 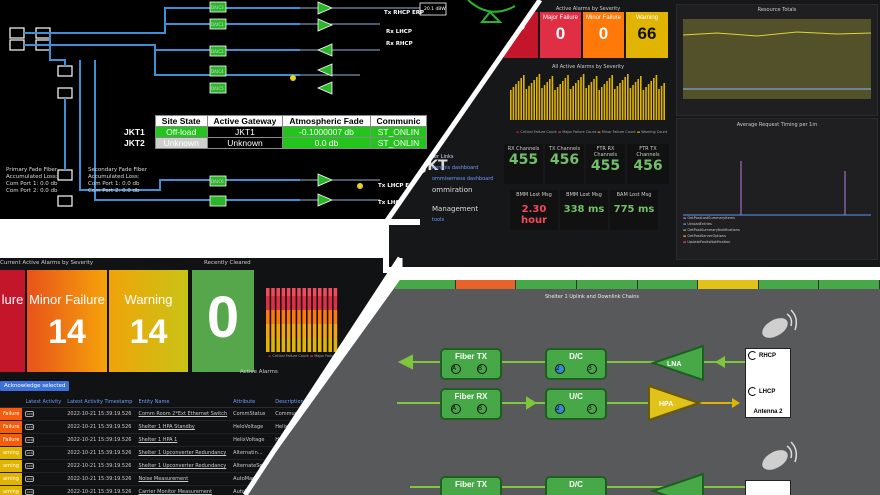 What do you see at coordinates (148, 321) in the screenshot?
I see `warning-tile: Warning 14` at bounding box center [148, 321].